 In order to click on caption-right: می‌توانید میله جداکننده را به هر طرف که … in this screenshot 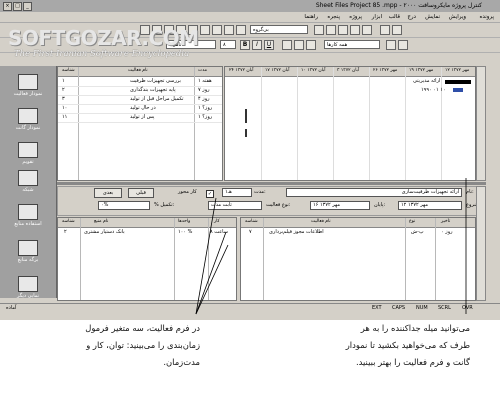, I will do `click(407, 345)`.